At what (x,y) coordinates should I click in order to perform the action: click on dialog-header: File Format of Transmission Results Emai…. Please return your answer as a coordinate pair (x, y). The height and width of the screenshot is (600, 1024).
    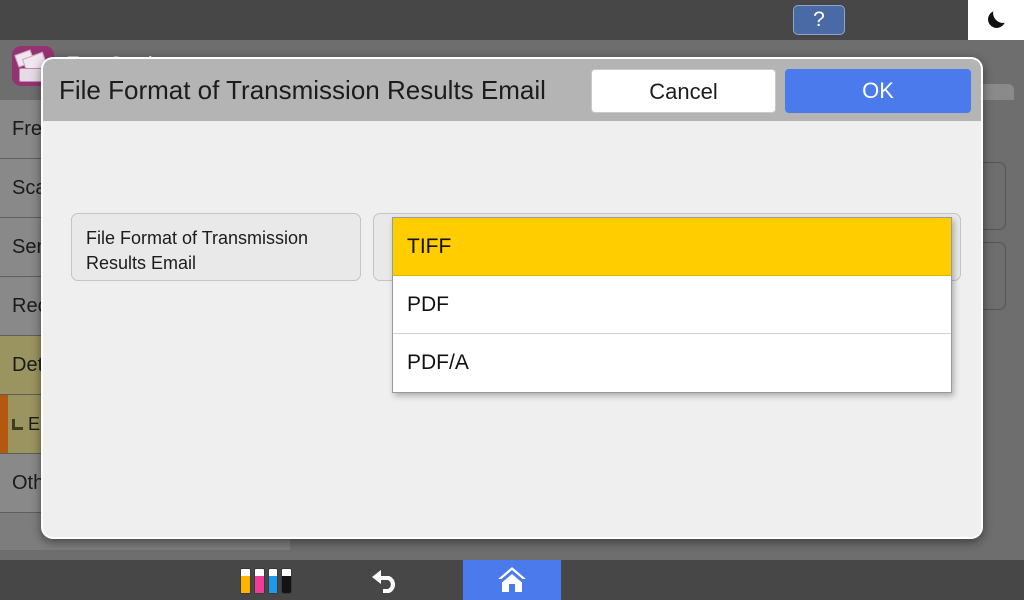
    Looking at the image, I should click on (512, 90).